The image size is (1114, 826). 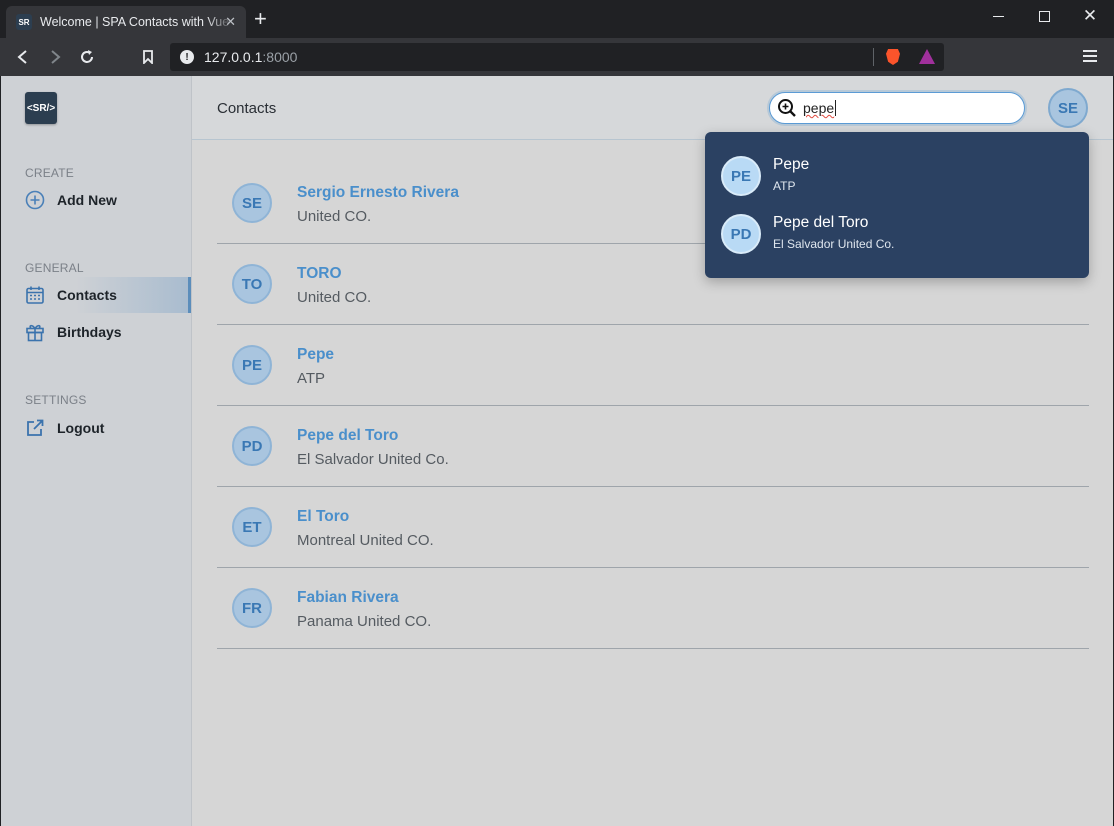 I want to click on section-label-settings: SETTINGS, so click(x=56, y=400).